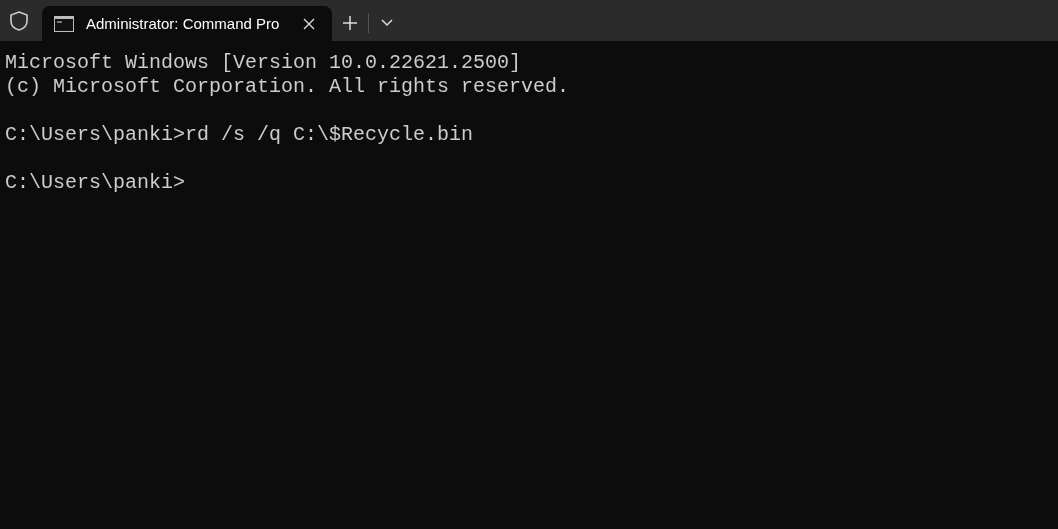 This screenshot has width=1058, height=529. I want to click on terminal-icon, so click(64, 23).